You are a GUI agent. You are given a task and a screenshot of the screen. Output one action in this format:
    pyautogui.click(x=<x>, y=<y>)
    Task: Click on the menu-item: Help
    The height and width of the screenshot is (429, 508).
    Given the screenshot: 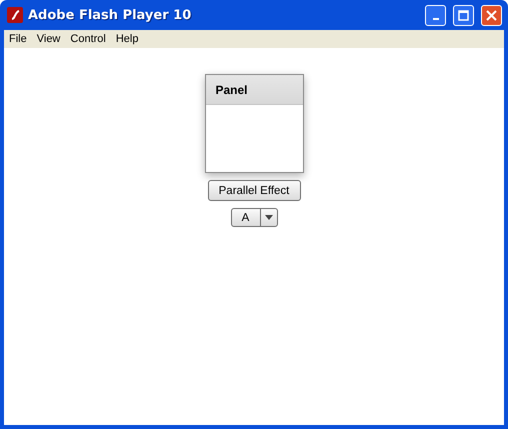 What is the action you would take?
    pyautogui.click(x=127, y=39)
    